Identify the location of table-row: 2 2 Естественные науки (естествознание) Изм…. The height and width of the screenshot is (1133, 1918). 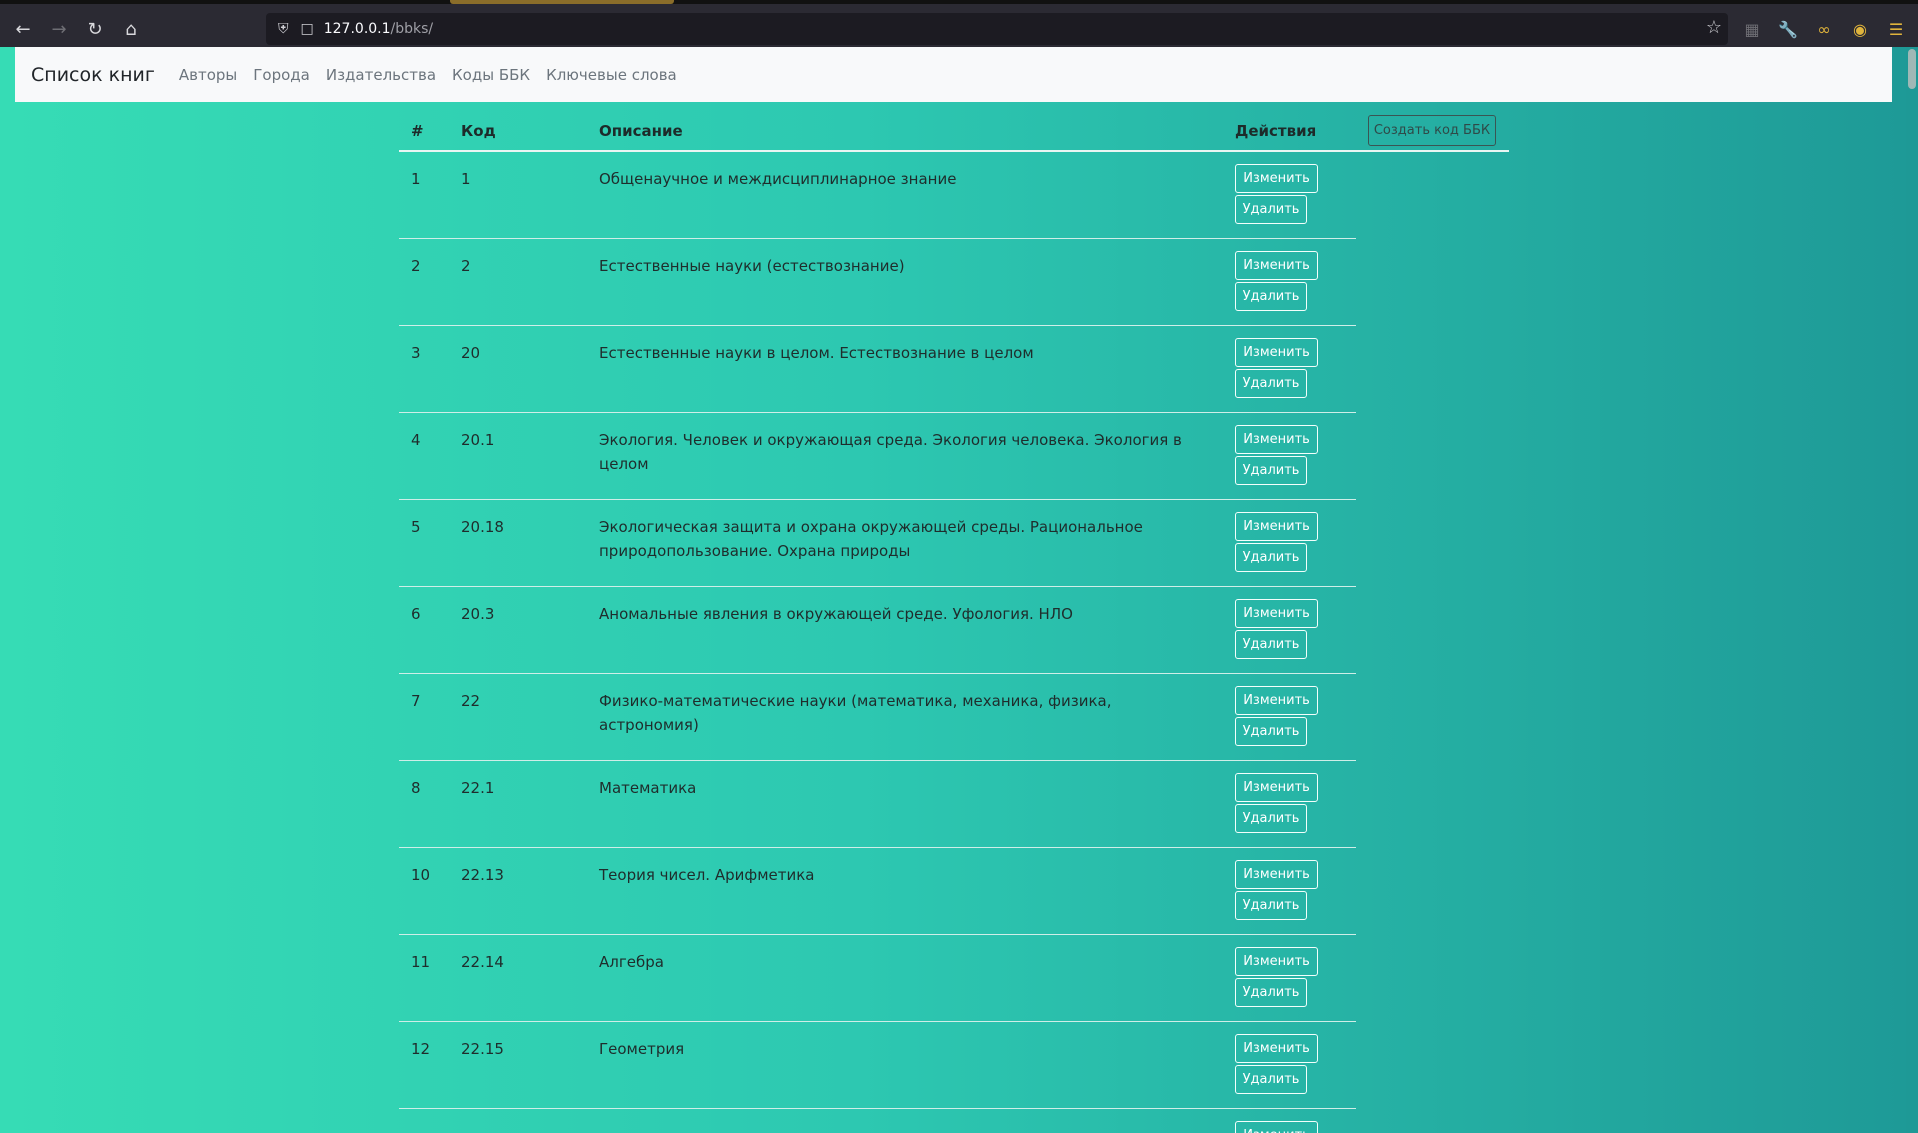
(877, 282).